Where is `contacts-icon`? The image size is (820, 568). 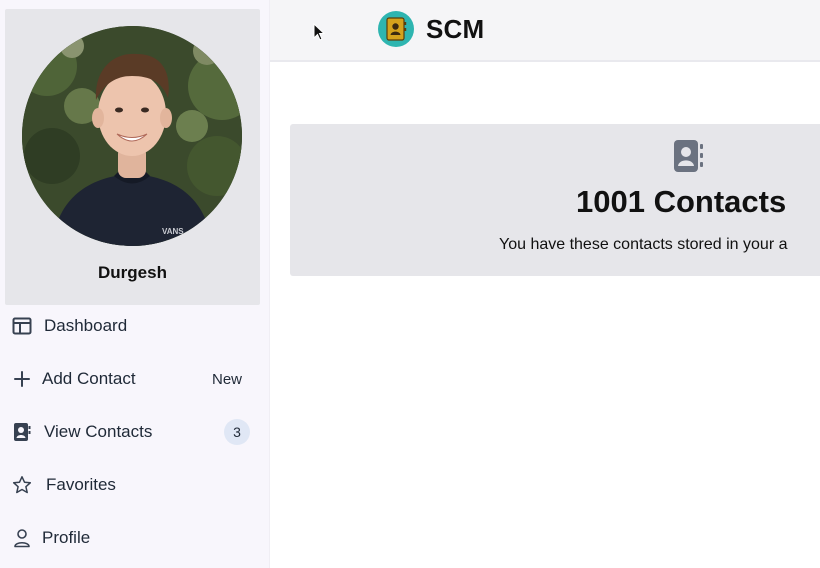
contacts-icon is located at coordinates (22, 432).